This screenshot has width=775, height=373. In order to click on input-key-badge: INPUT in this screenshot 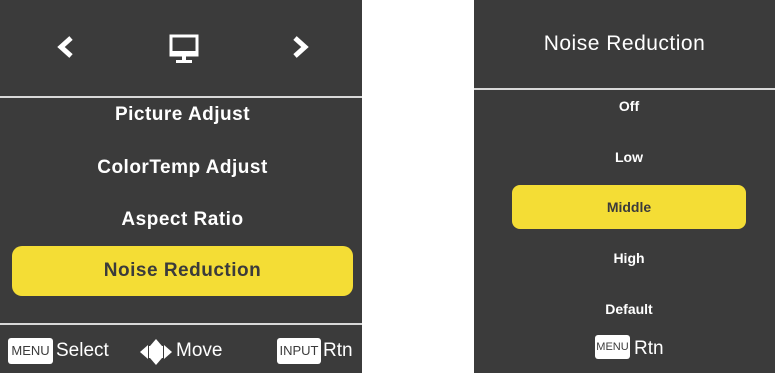, I will do `click(299, 351)`.